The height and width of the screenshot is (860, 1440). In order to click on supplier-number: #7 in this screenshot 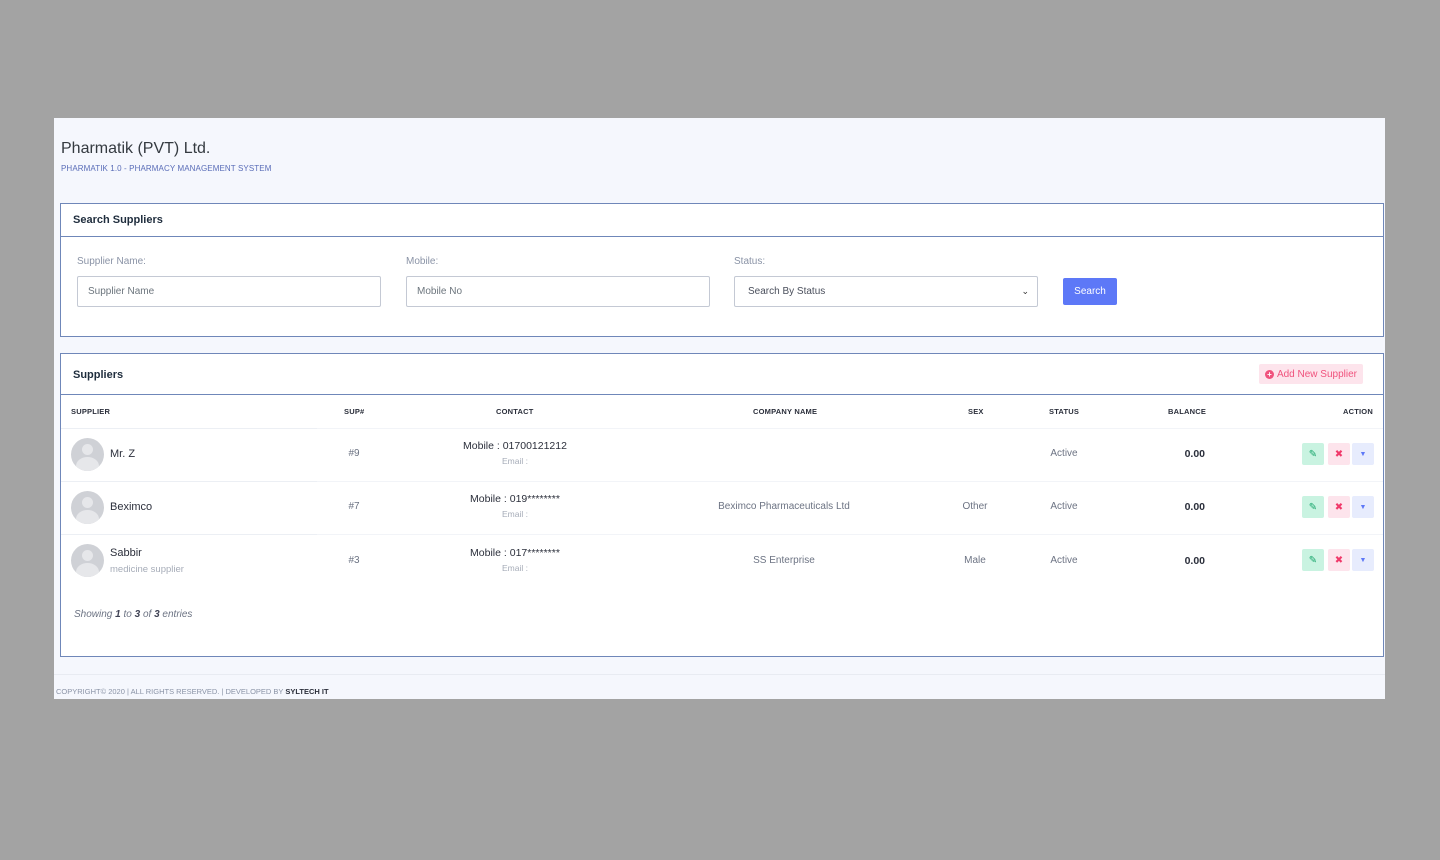, I will do `click(354, 506)`.